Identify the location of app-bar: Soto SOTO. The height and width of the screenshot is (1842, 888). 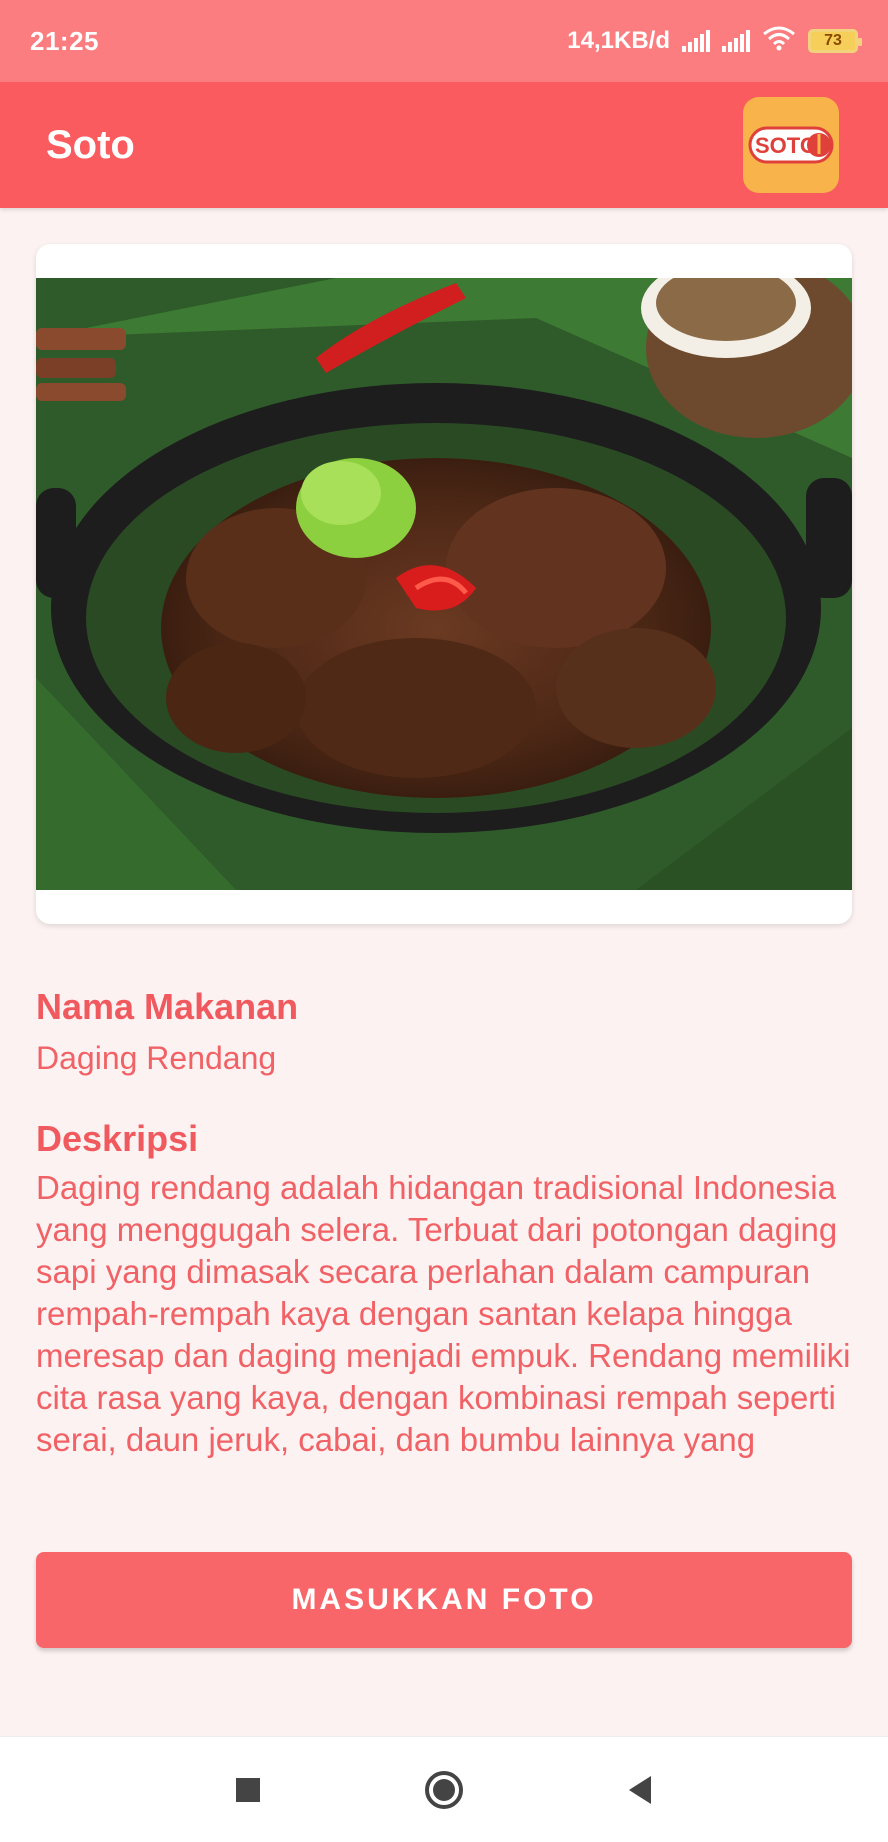
(444, 145).